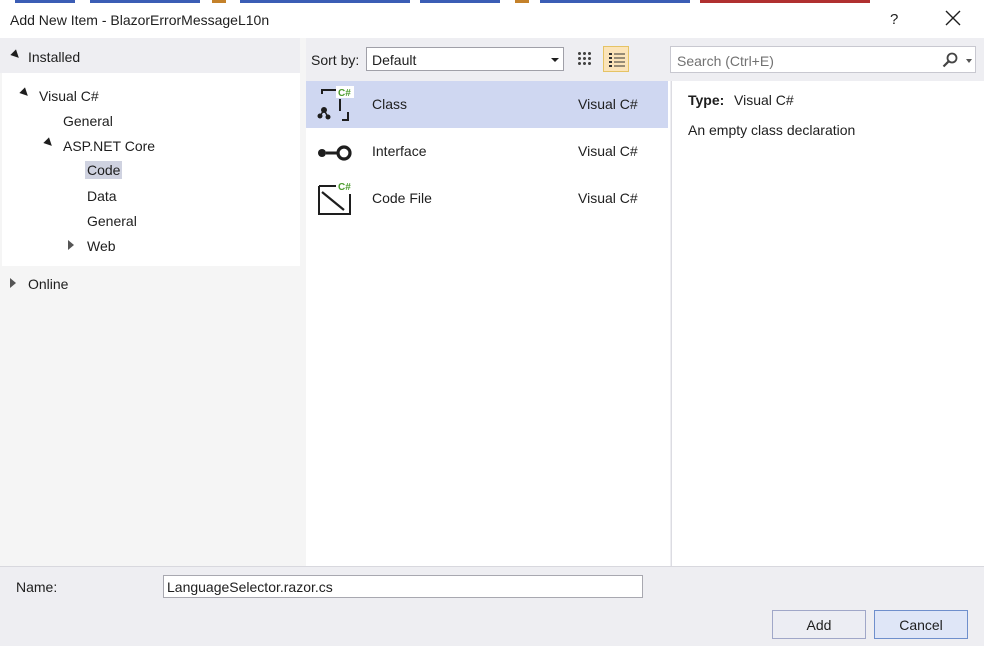 The height and width of the screenshot is (646, 984). What do you see at coordinates (823, 59) in the screenshot?
I see `search-box: Search (Ctrl+E)` at bounding box center [823, 59].